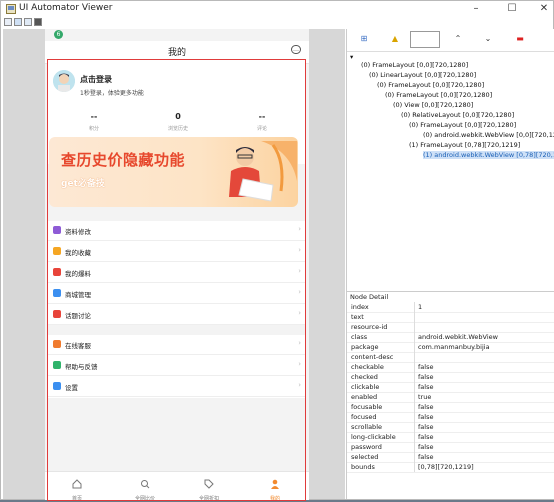 This screenshot has width=554, height=502. Describe the element at coordinates (395, 38) in the screenshot. I see `warning-icon: ▲` at that location.